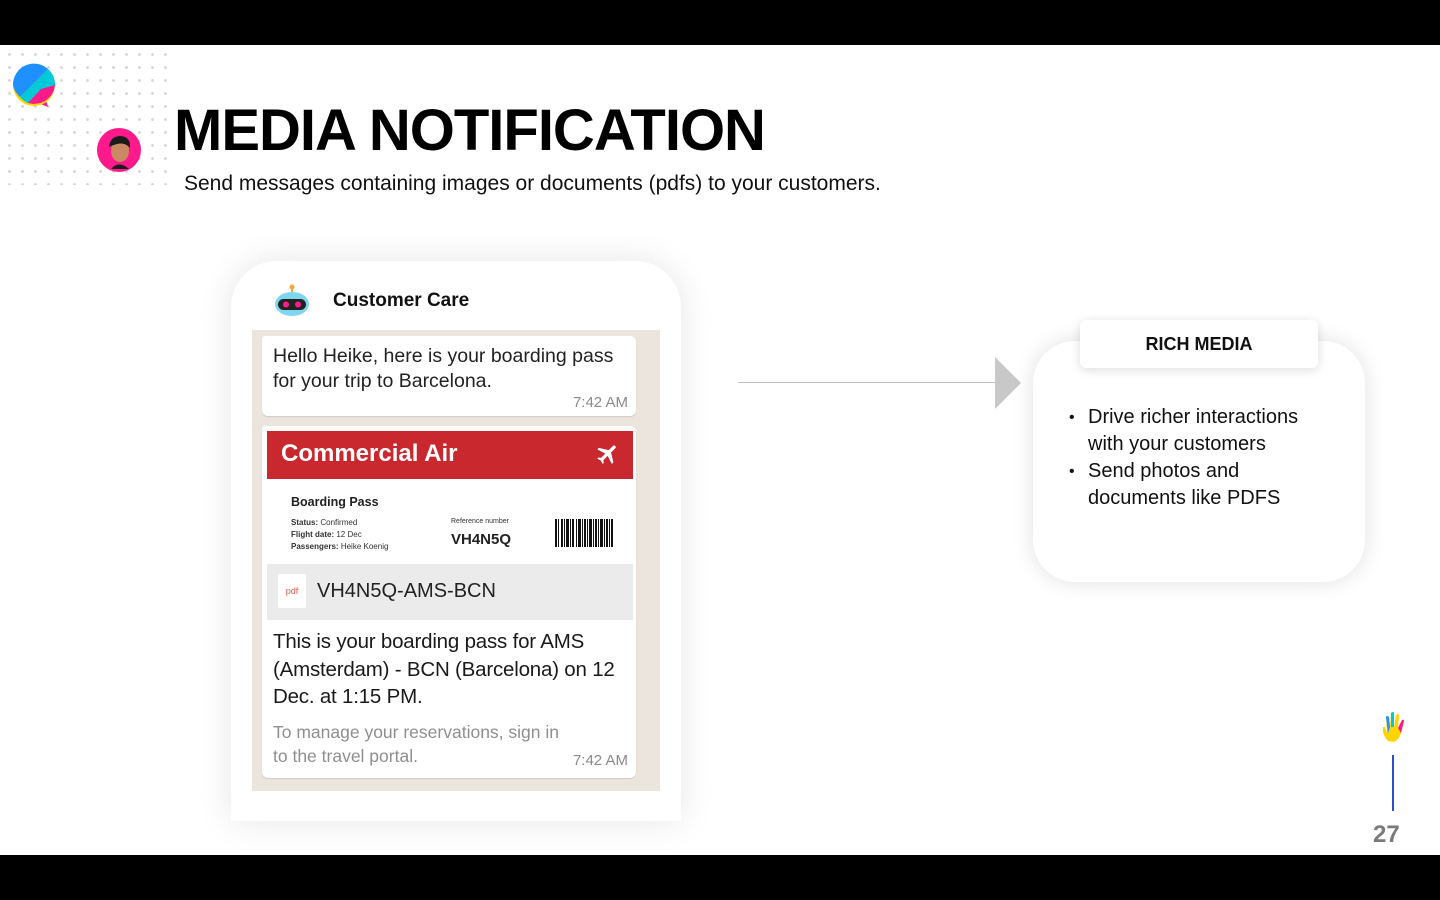 This screenshot has width=1440, height=900. I want to click on bottom-letterbox, so click(720, 877).